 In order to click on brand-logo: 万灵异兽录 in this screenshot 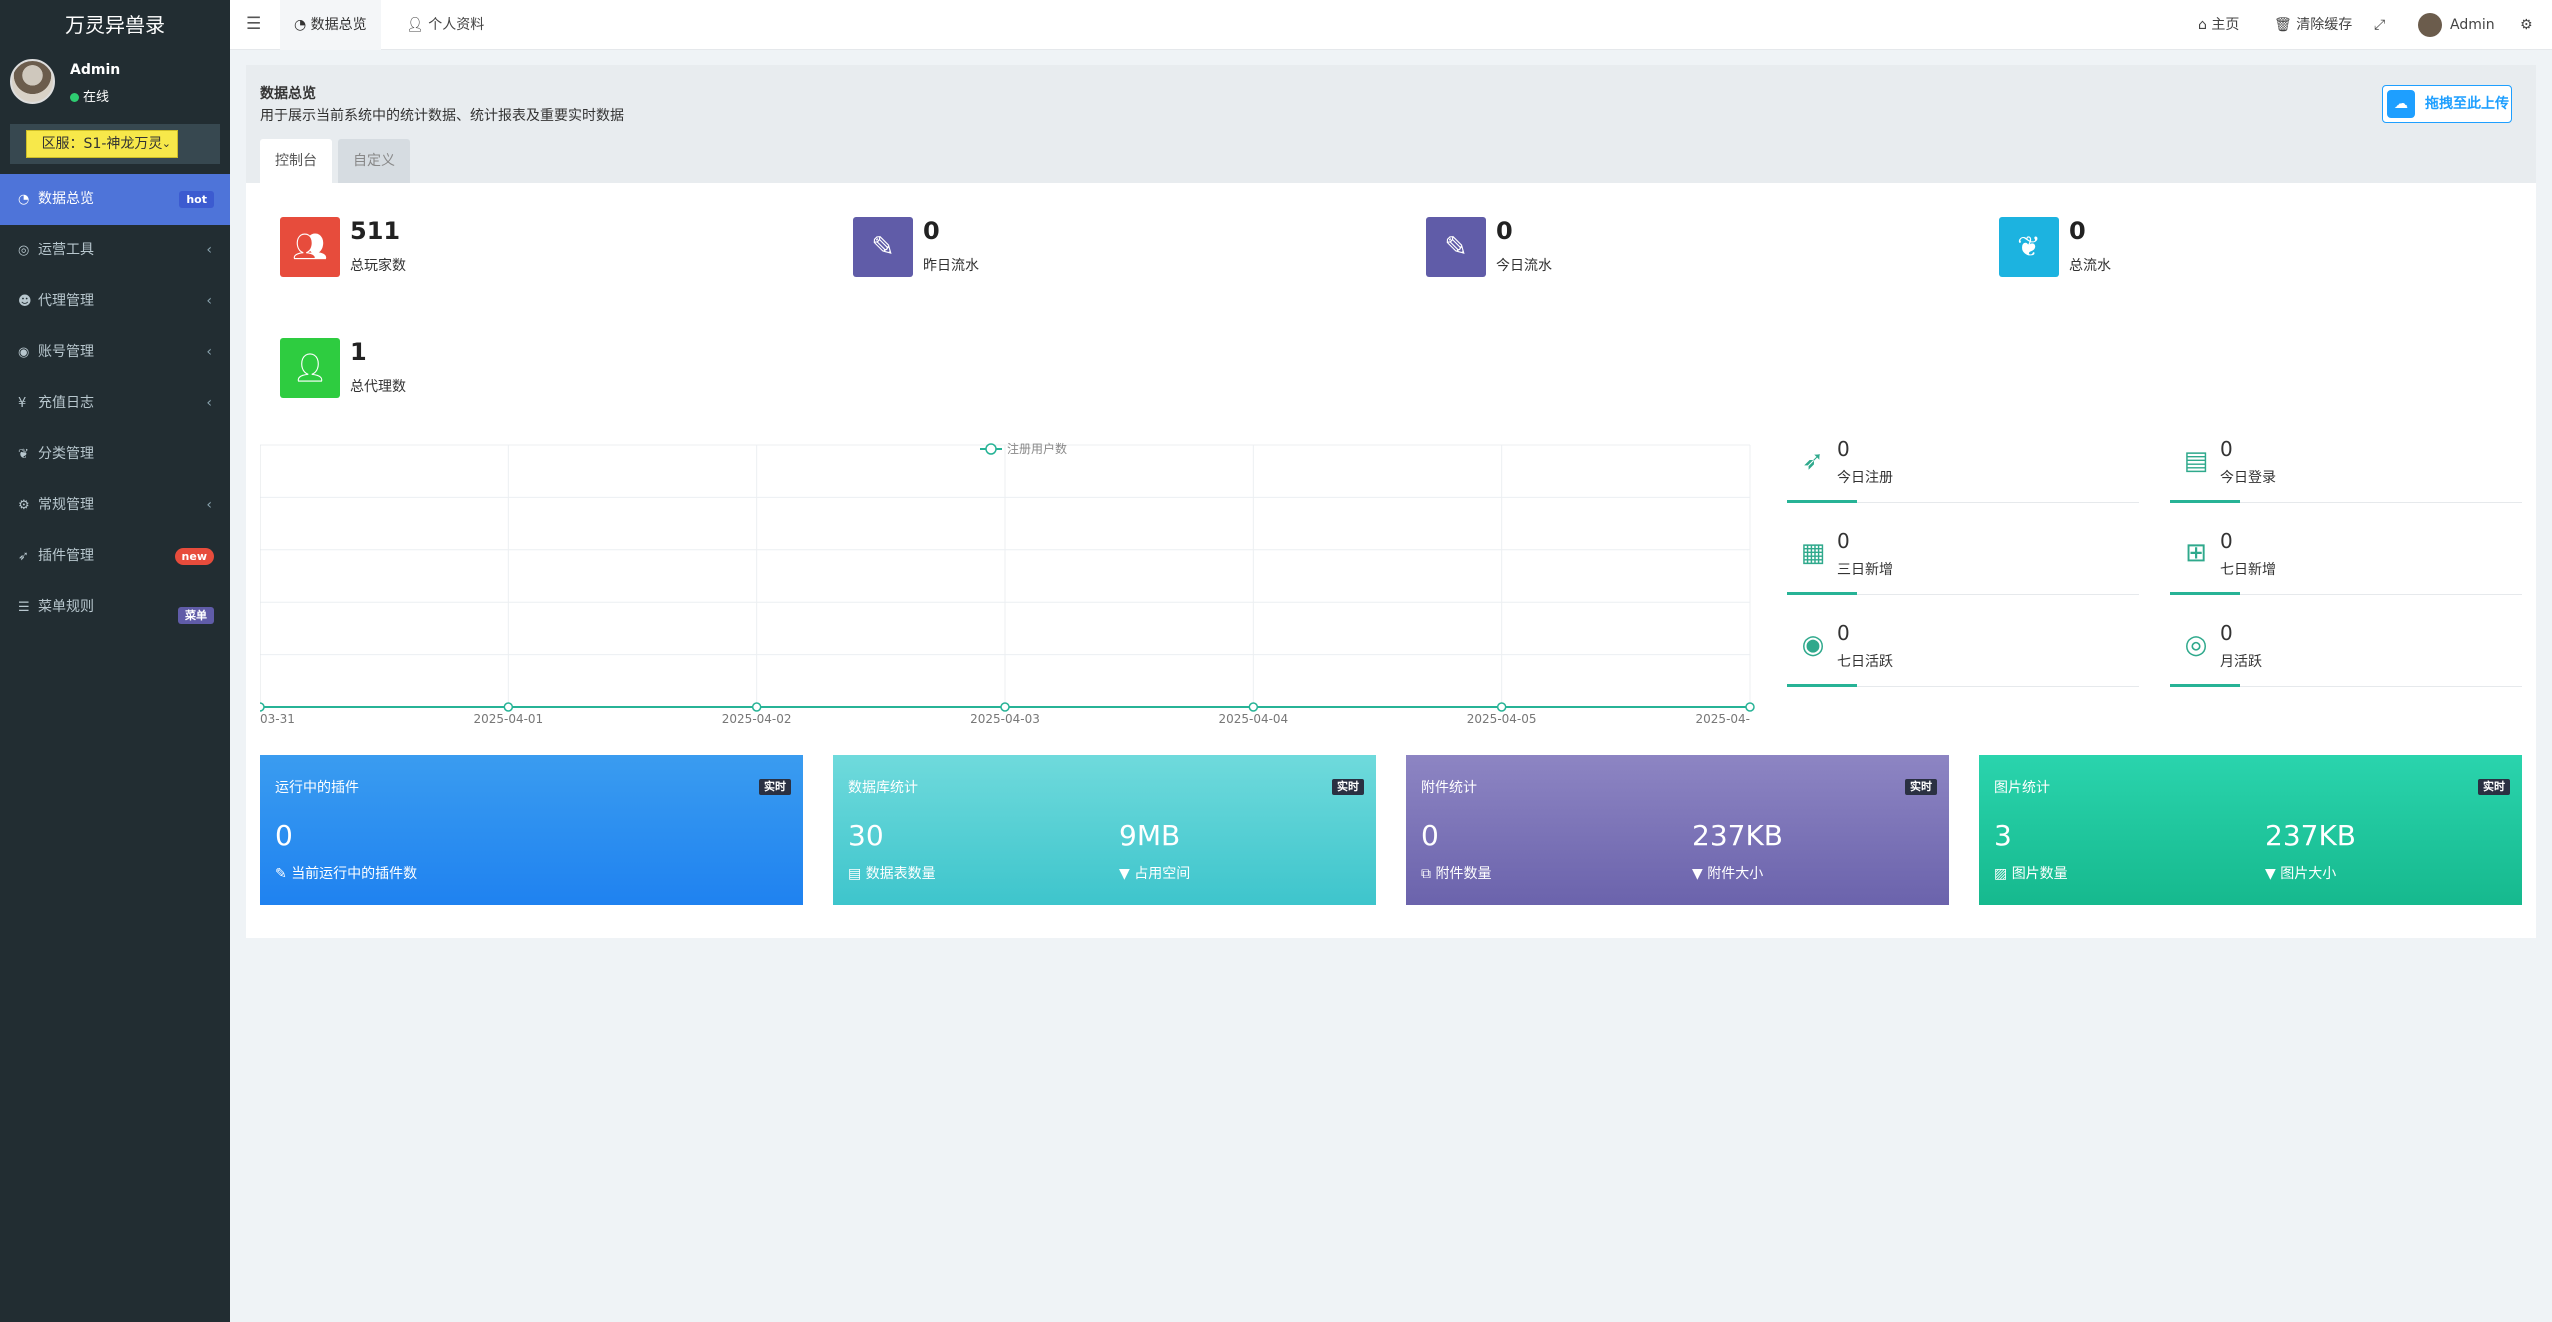, I will do `click(115, 25)`.